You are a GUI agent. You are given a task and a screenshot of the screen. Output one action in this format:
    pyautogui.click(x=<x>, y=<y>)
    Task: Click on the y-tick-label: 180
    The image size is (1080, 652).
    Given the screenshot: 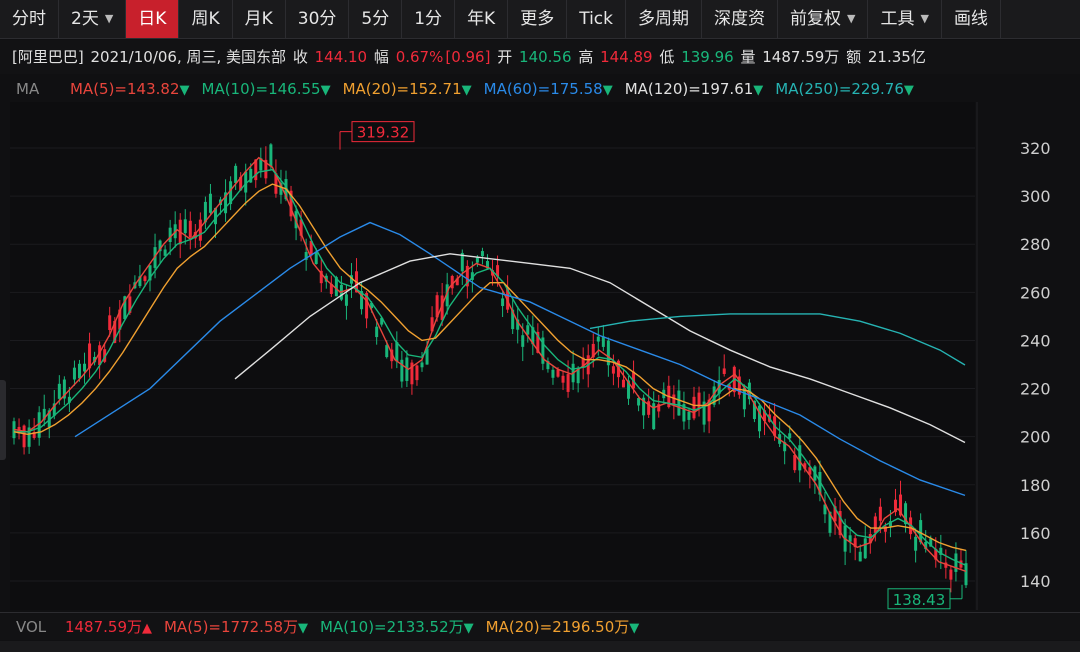 What is the action you would take?
    pyautogui.click(x=1035, y=485)
    